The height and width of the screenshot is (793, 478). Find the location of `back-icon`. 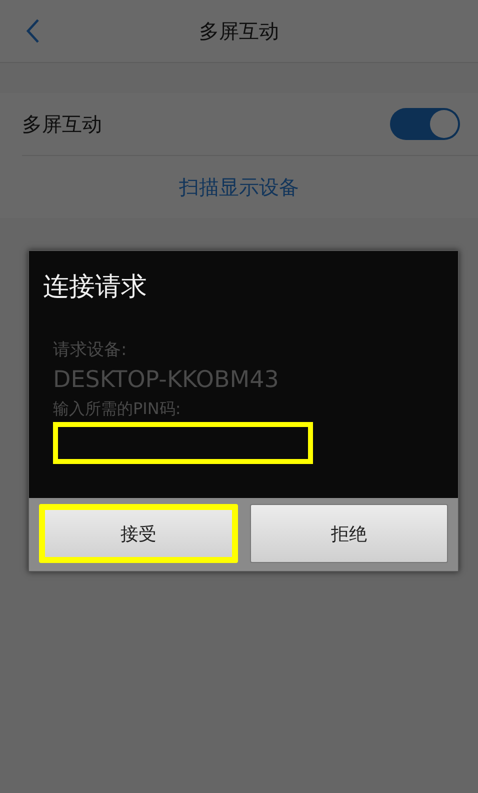

back-icon is located at coordinates (33, 31).